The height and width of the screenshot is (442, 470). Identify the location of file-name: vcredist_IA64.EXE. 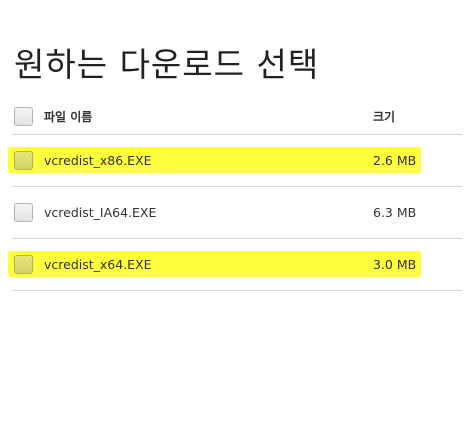
(100, 212).